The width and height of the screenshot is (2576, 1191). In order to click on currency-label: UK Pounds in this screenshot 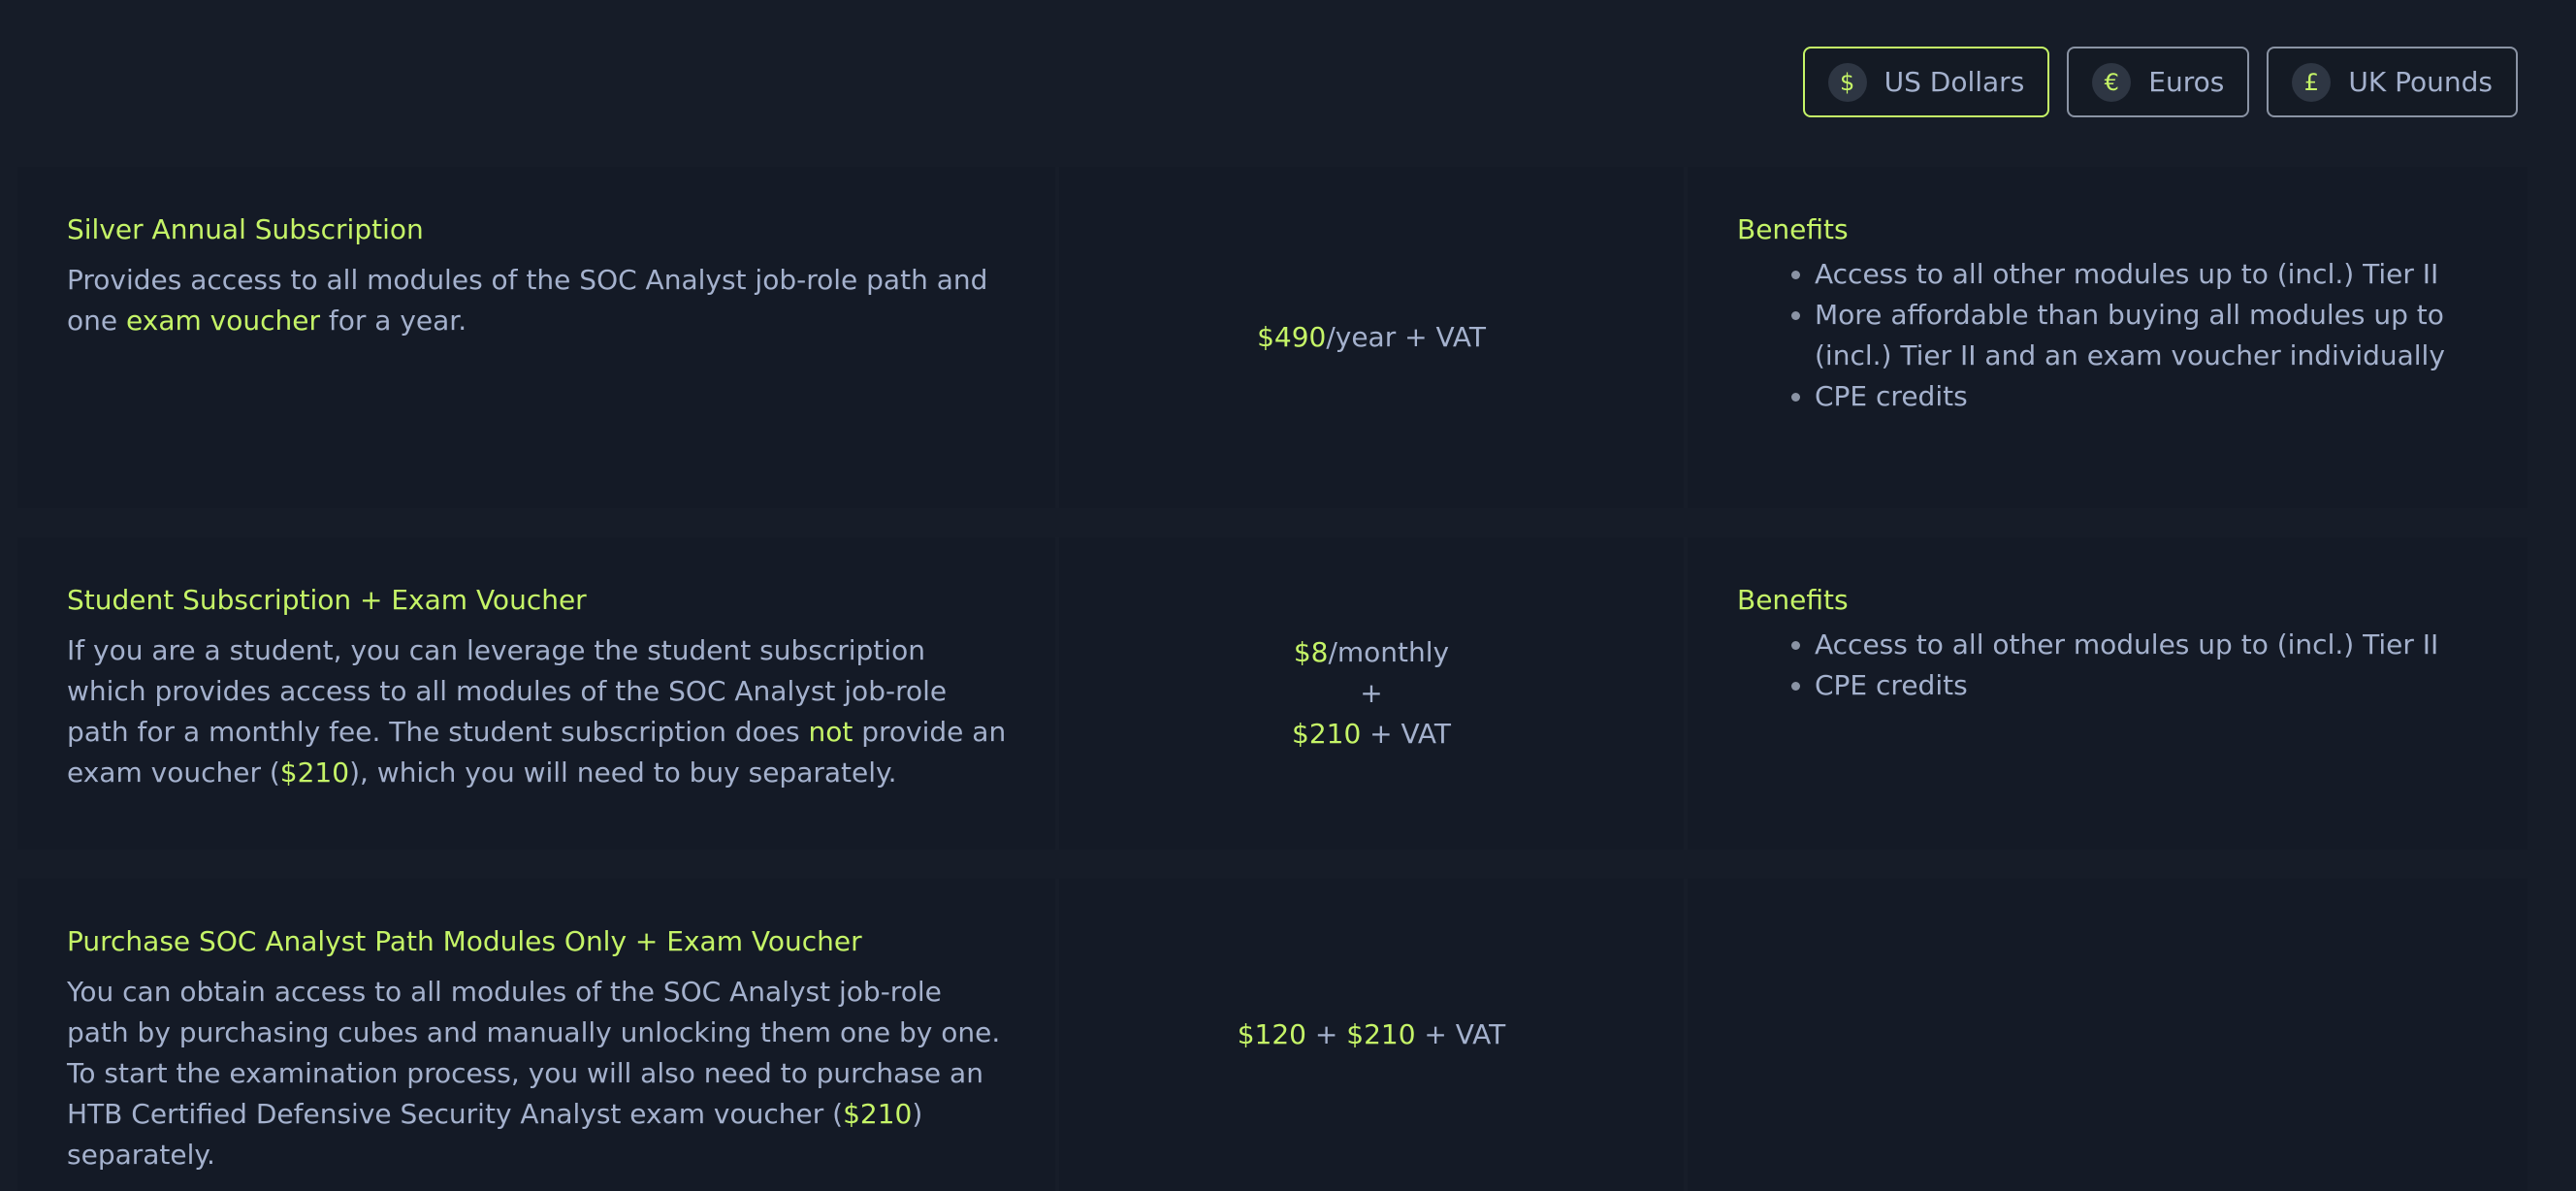, I will do `click(2420, 82)`.